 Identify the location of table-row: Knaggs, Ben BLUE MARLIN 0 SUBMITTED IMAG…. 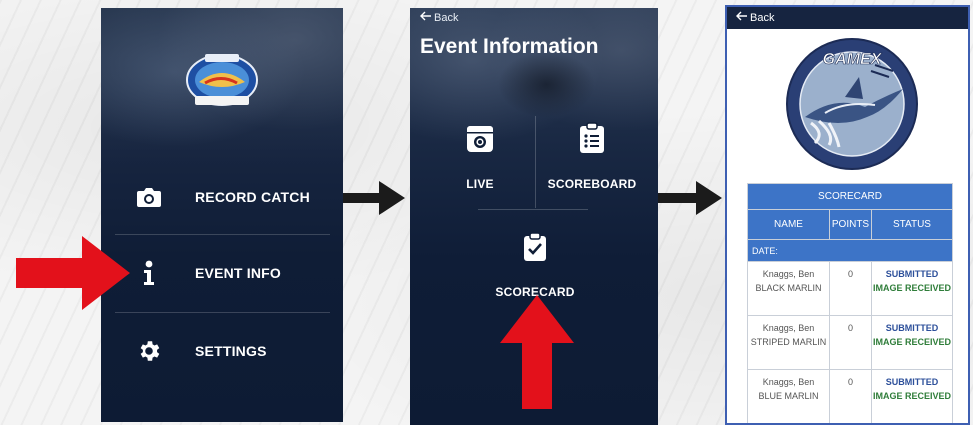
(850, 396).